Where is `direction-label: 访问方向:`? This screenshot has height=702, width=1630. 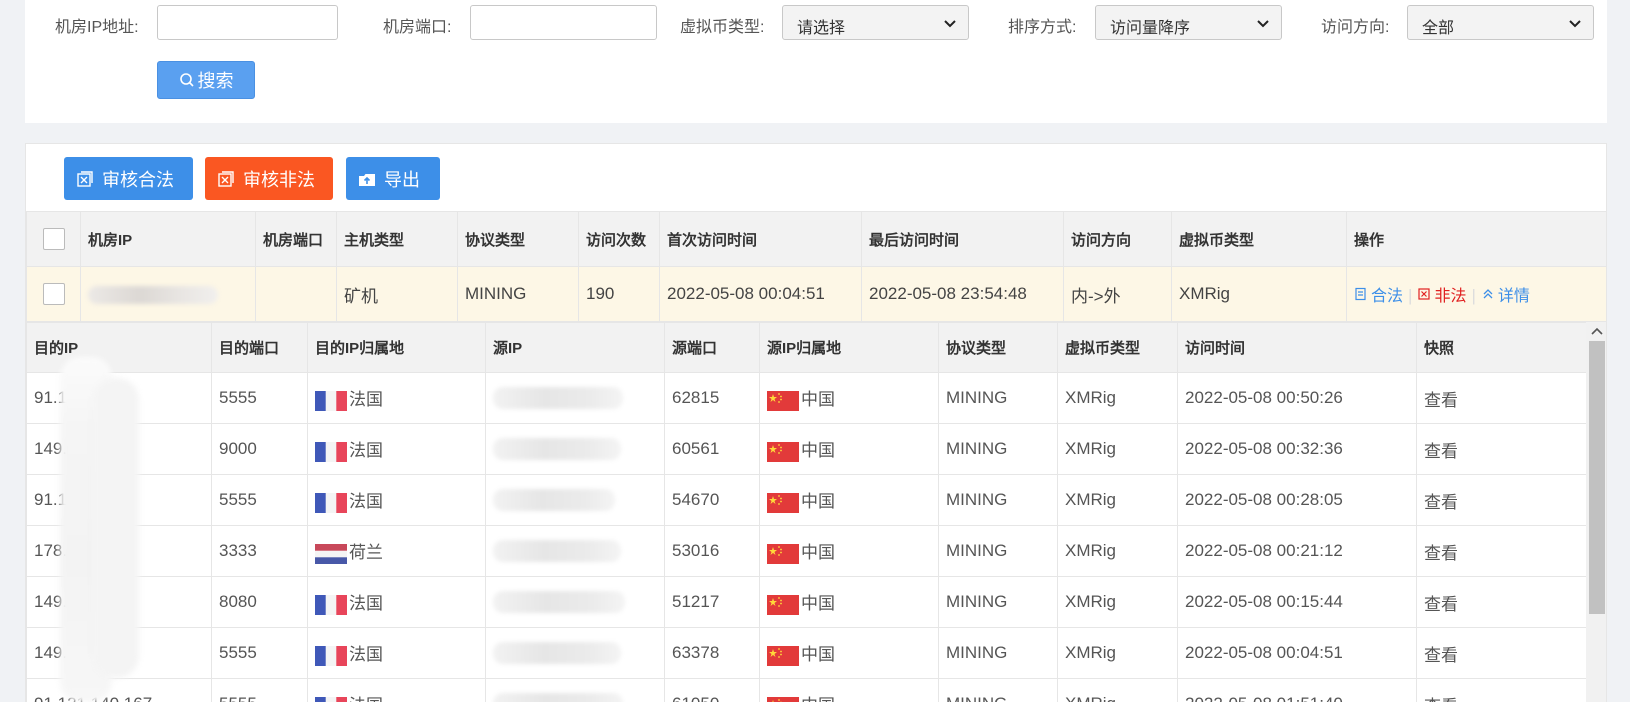 direction-label: 访问方向: is located at coordinates (1355, 27).